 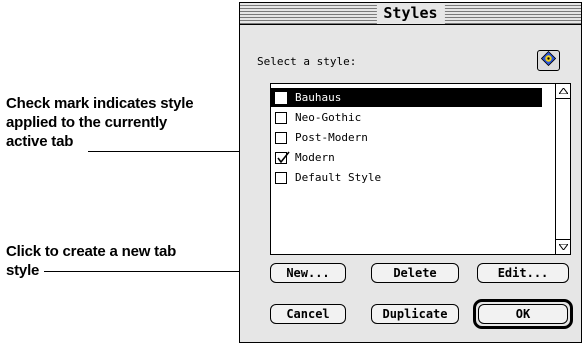 What do you see at coordinates (318, 97) in the screenshot?
I see `style-item-label: Bauhaus` at bounding box center [318, 97].